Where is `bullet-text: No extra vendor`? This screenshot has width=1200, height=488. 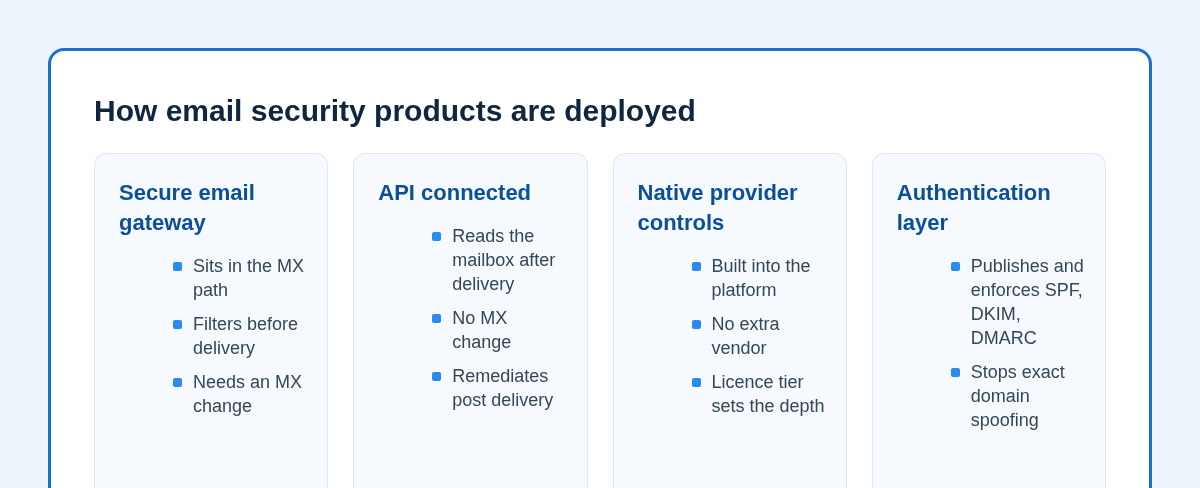
bullet-text: No extra vendor is located at coordinates (746, 336).